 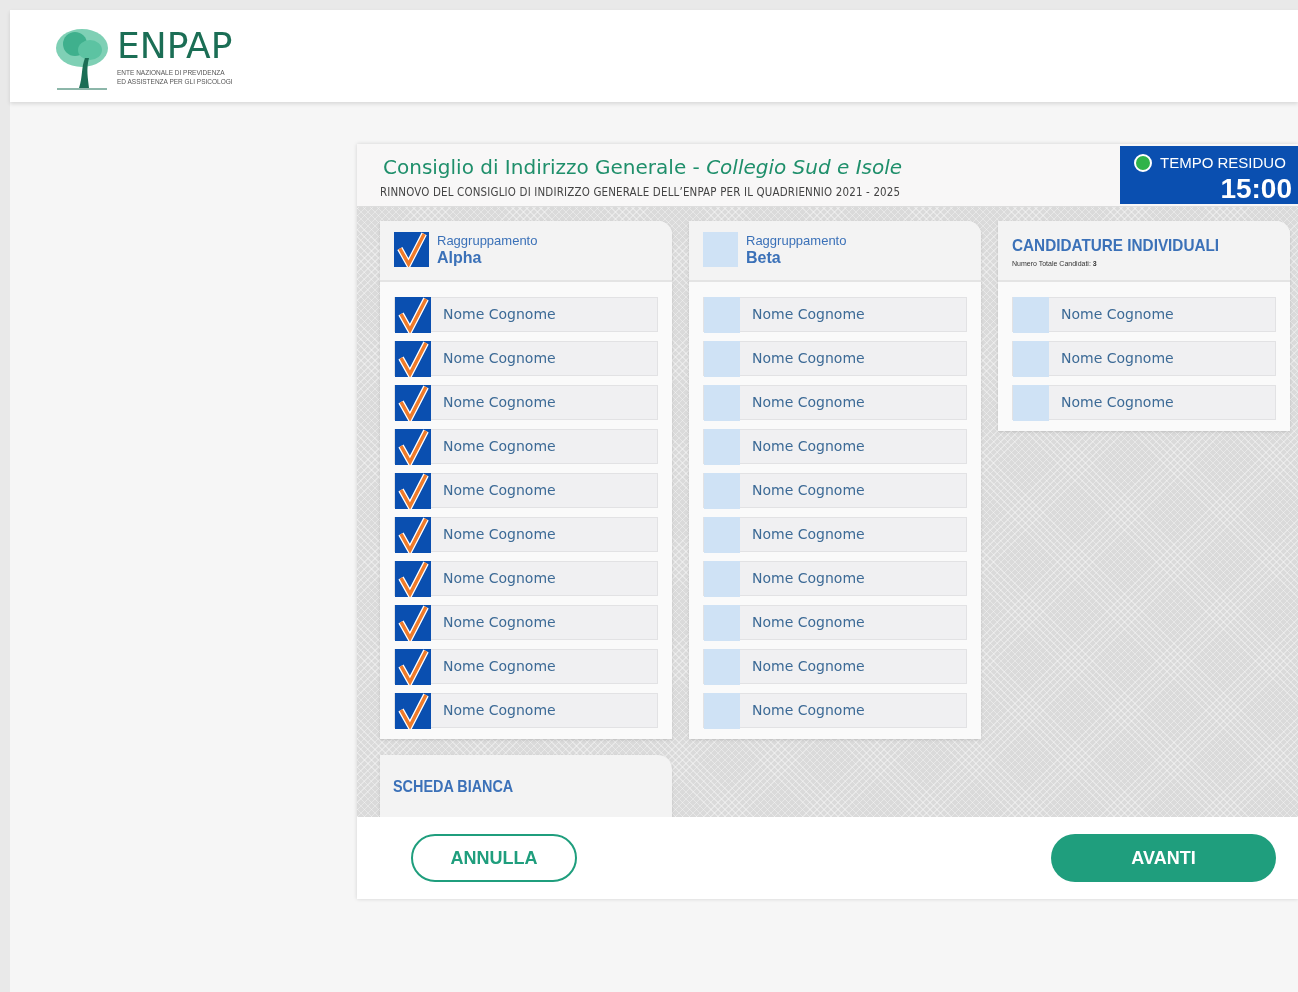 What do you see at coordinates (175, 46) in the screenshot?
I see `logo-wordmark: ENPAP` at bounding box center [175, 46].